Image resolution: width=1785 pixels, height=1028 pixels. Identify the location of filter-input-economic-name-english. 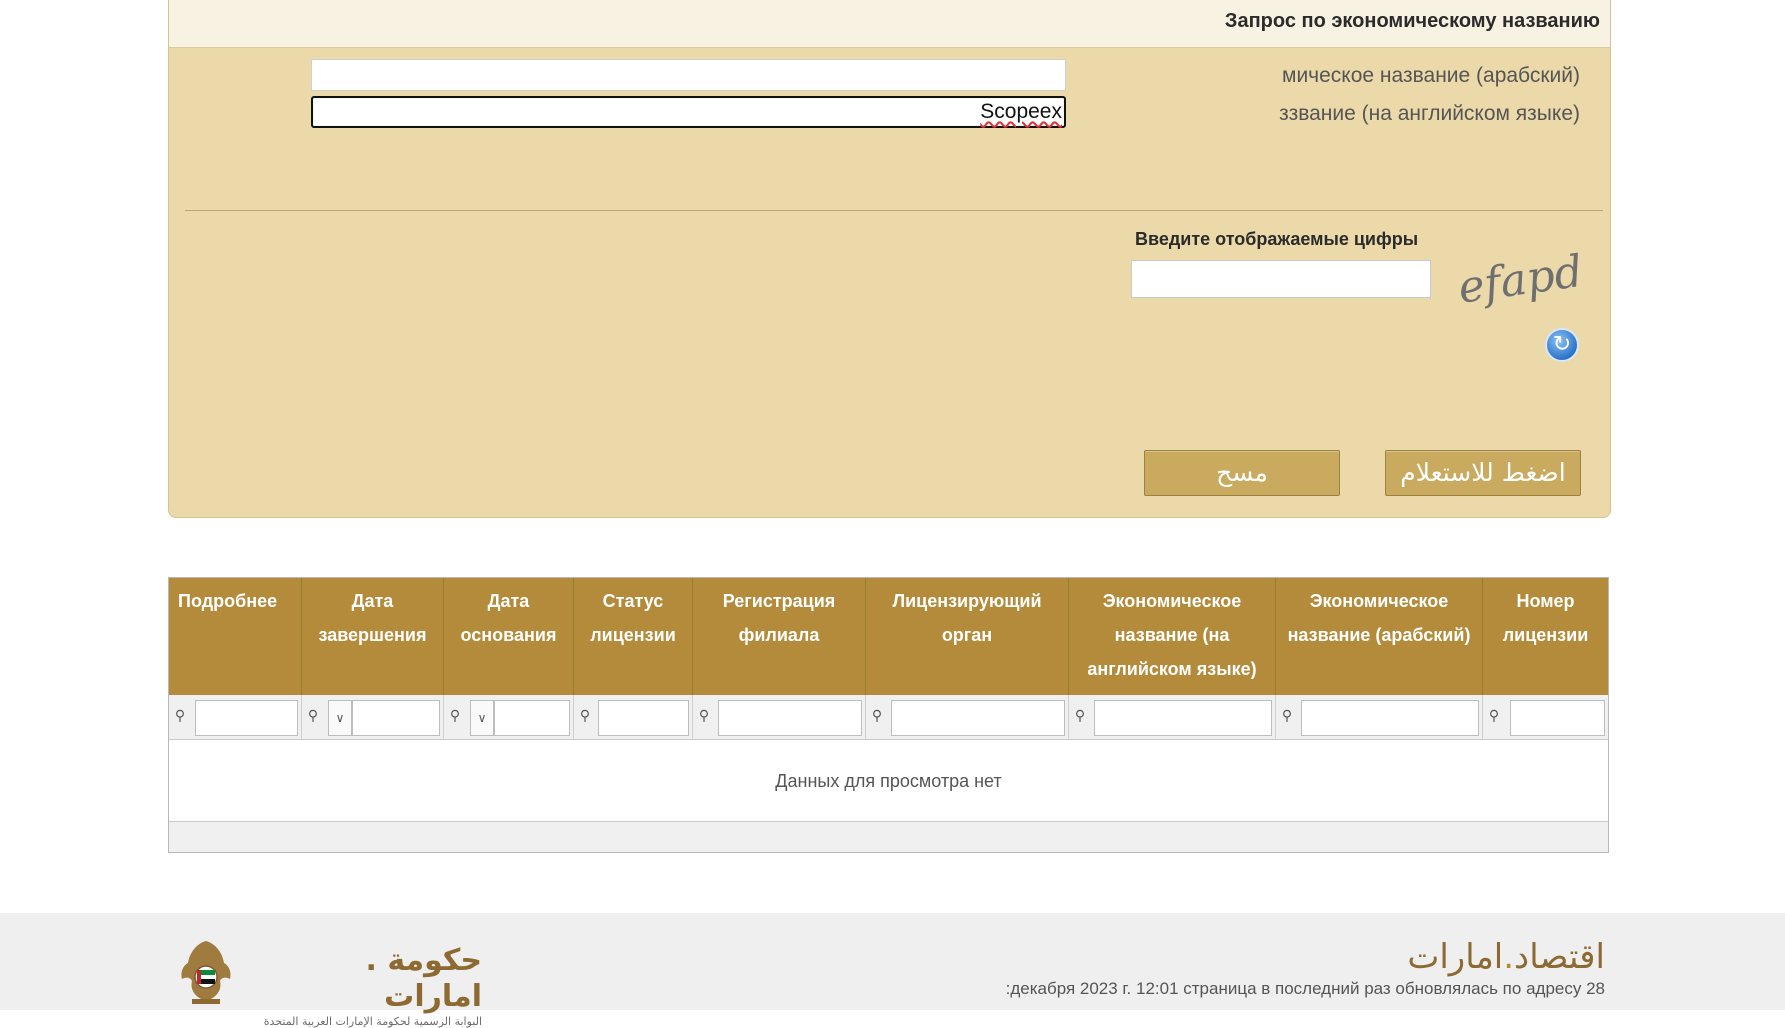
(1183, 718).